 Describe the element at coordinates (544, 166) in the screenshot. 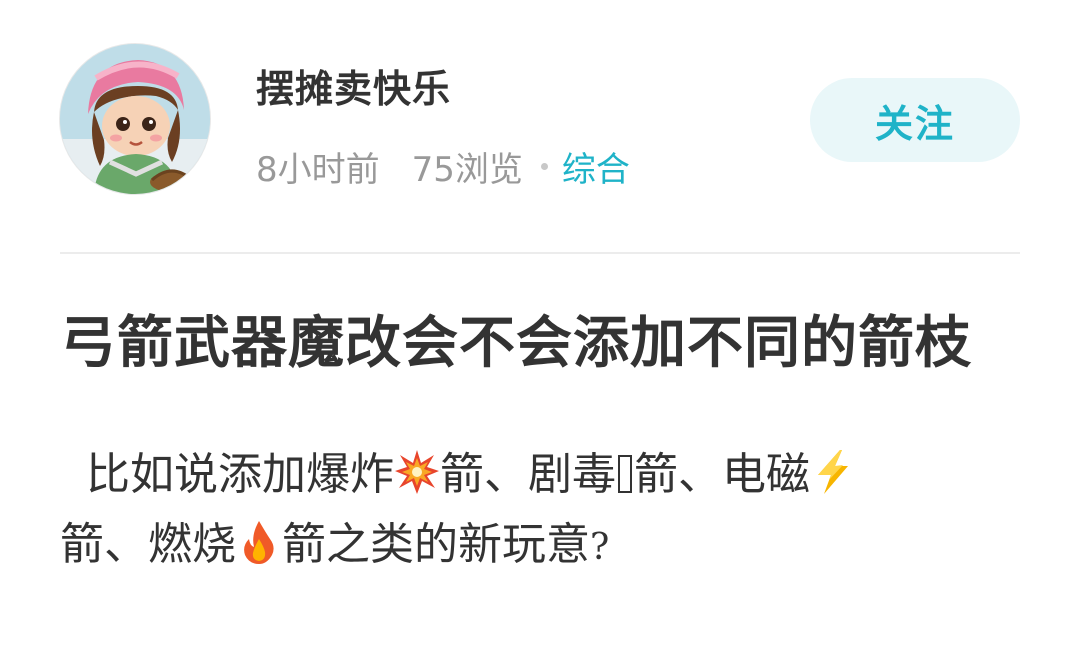

I see `separator-dot-icon` at that location.